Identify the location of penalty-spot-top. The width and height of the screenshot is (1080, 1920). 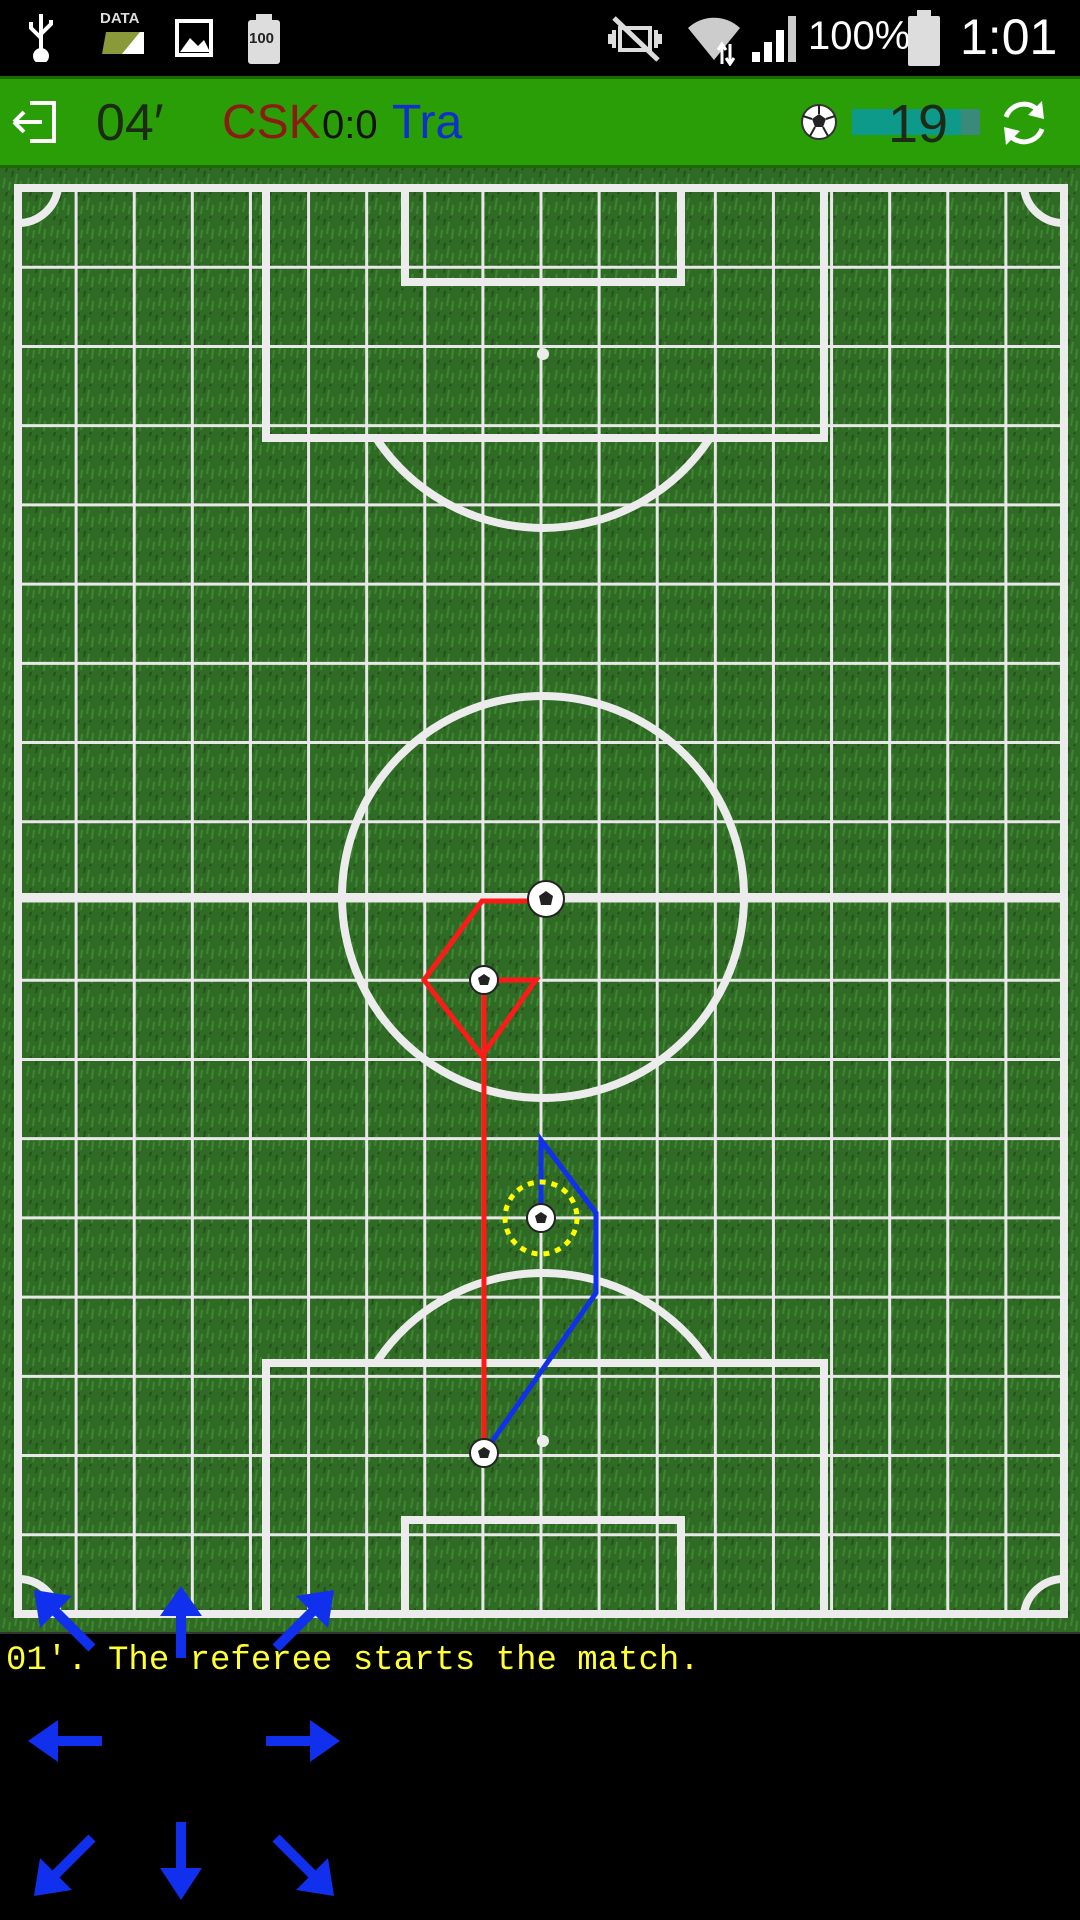
(543, 354).